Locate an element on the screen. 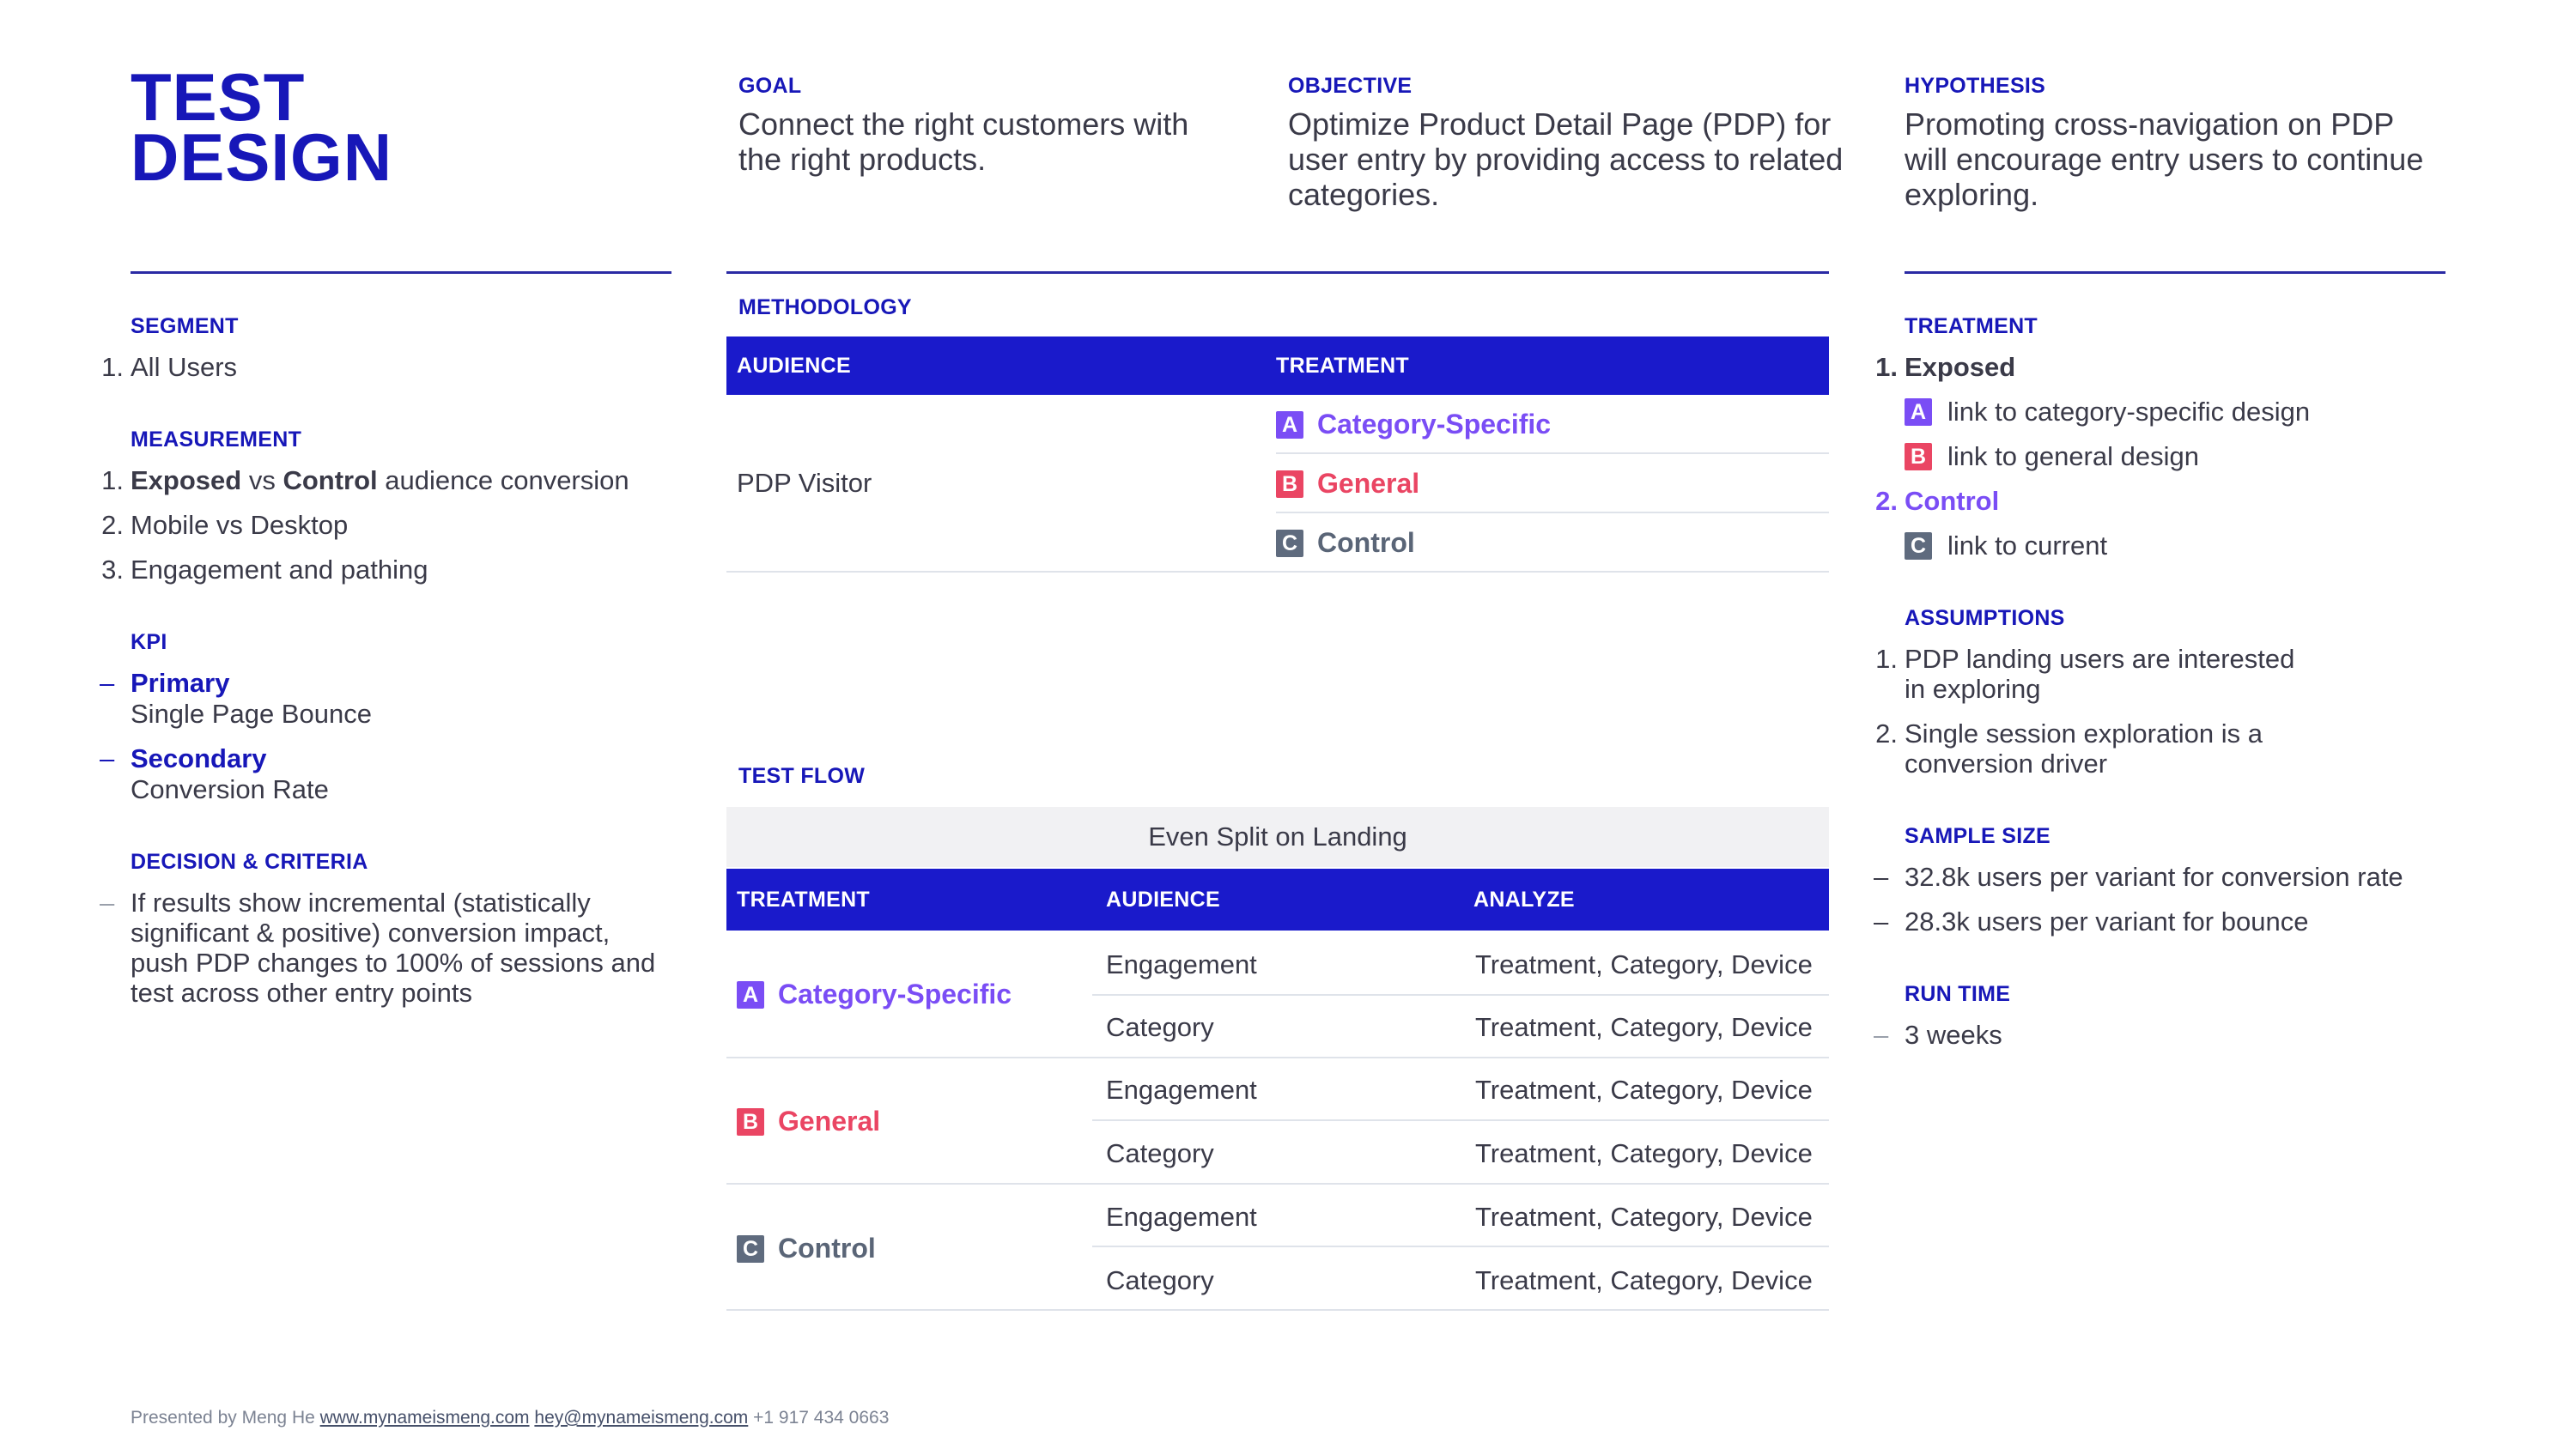 The image size is (2576, 1449). decision-label: DECISION & CRITERIA is located at coordinates (250, 862).